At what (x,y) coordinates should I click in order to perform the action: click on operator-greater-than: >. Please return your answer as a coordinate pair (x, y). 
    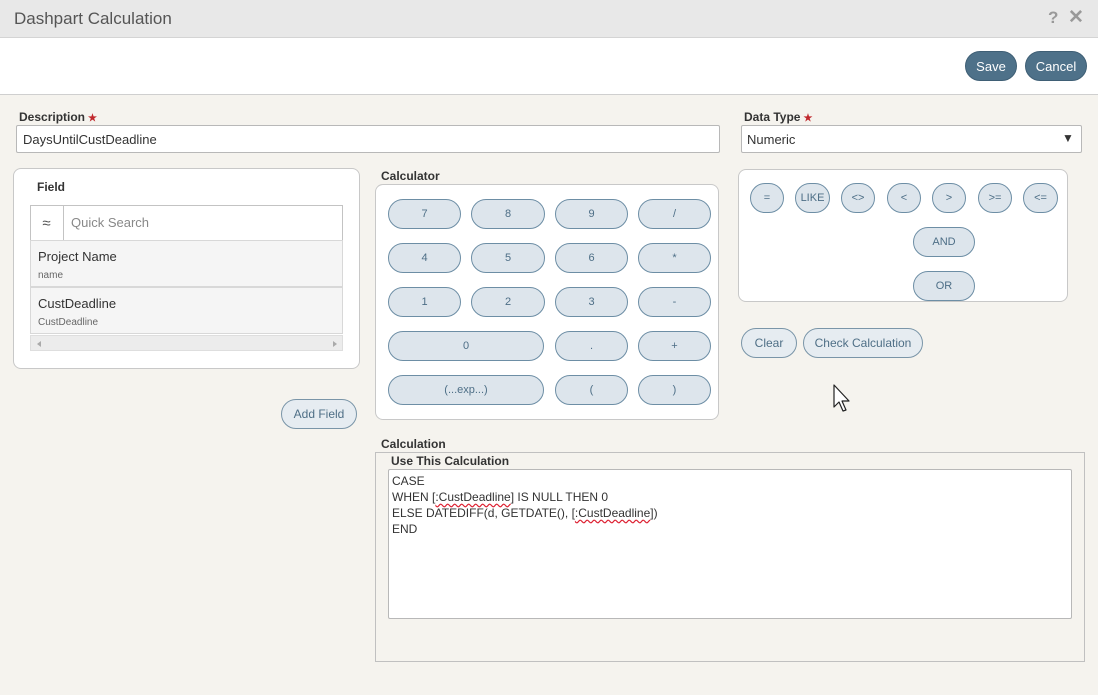
    Looking at the image, I should click on (949, 198).